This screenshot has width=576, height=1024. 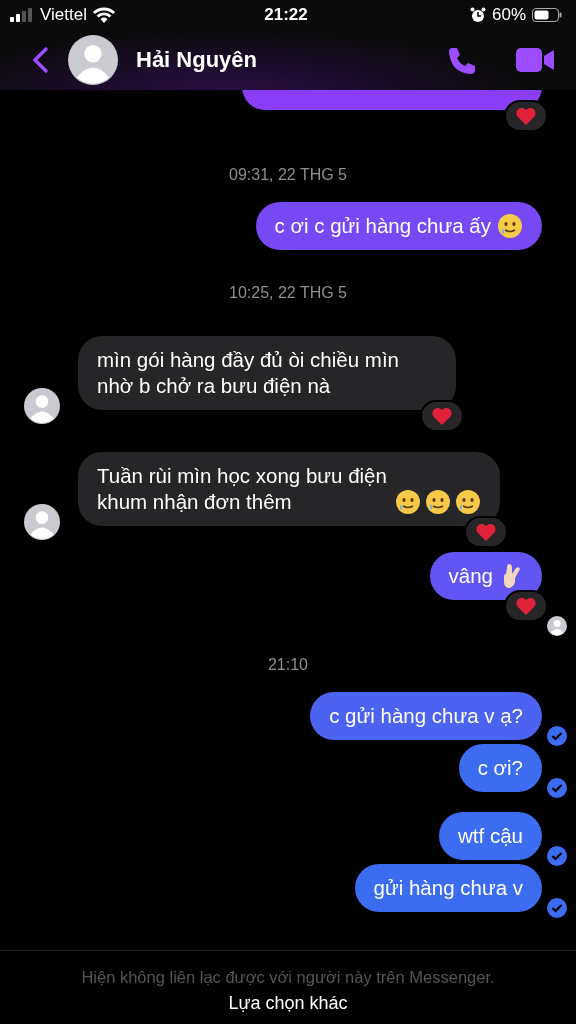 What do you see at coordinates (288, 1003) in the screenshot?
I see `other-options-link: Lựa chọn khác` at bounding box center [288, 1003].